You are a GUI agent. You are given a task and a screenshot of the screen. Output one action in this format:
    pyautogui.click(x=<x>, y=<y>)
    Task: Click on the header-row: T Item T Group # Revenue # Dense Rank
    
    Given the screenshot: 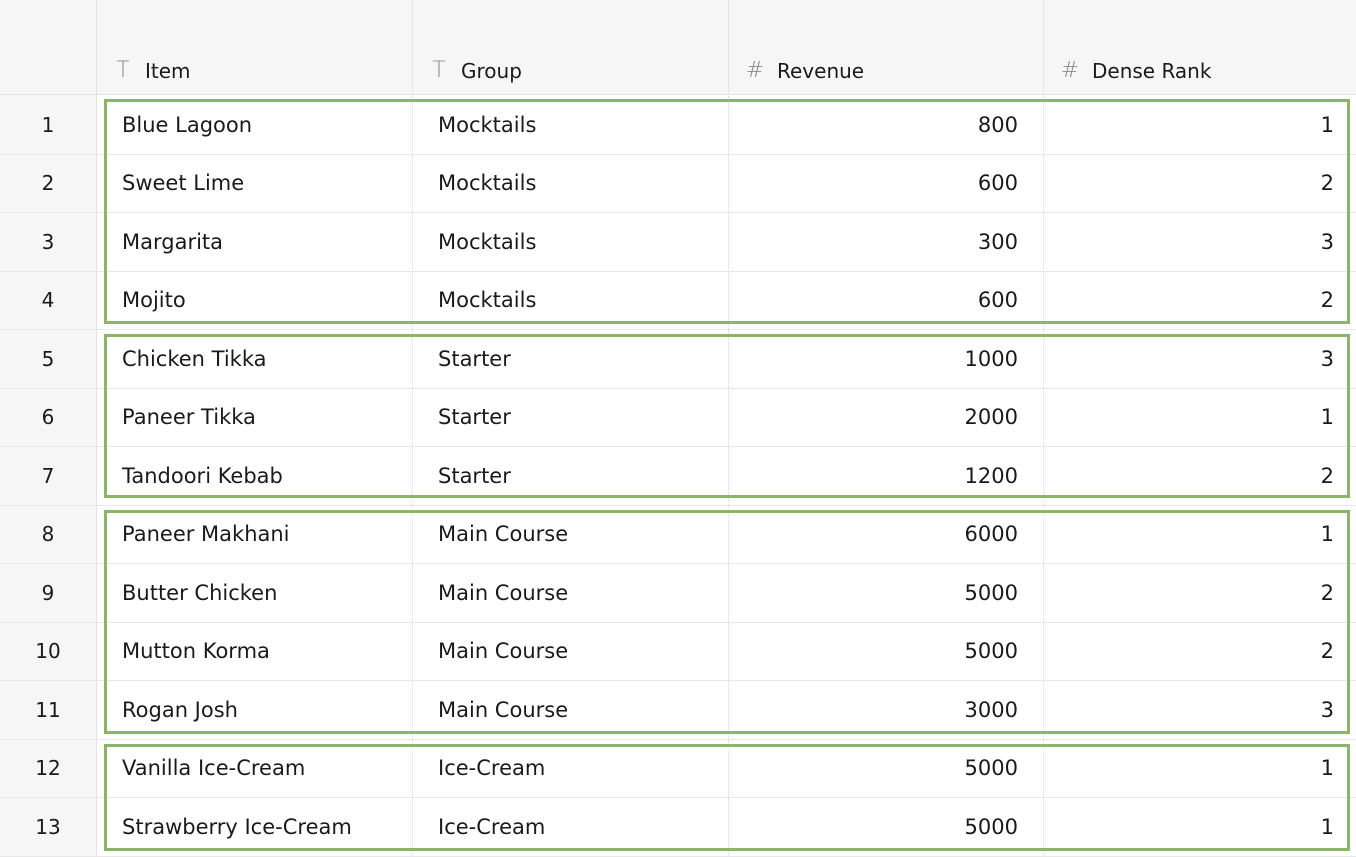 What is the action you would take?
    pyautogui.click(x=678, y=47)
    